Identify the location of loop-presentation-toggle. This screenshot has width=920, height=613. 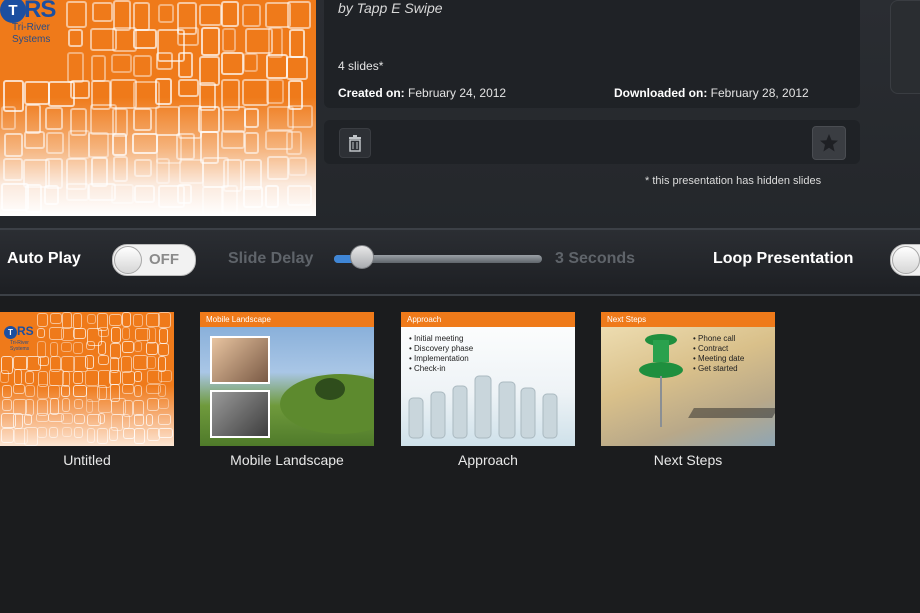
(905, 260).